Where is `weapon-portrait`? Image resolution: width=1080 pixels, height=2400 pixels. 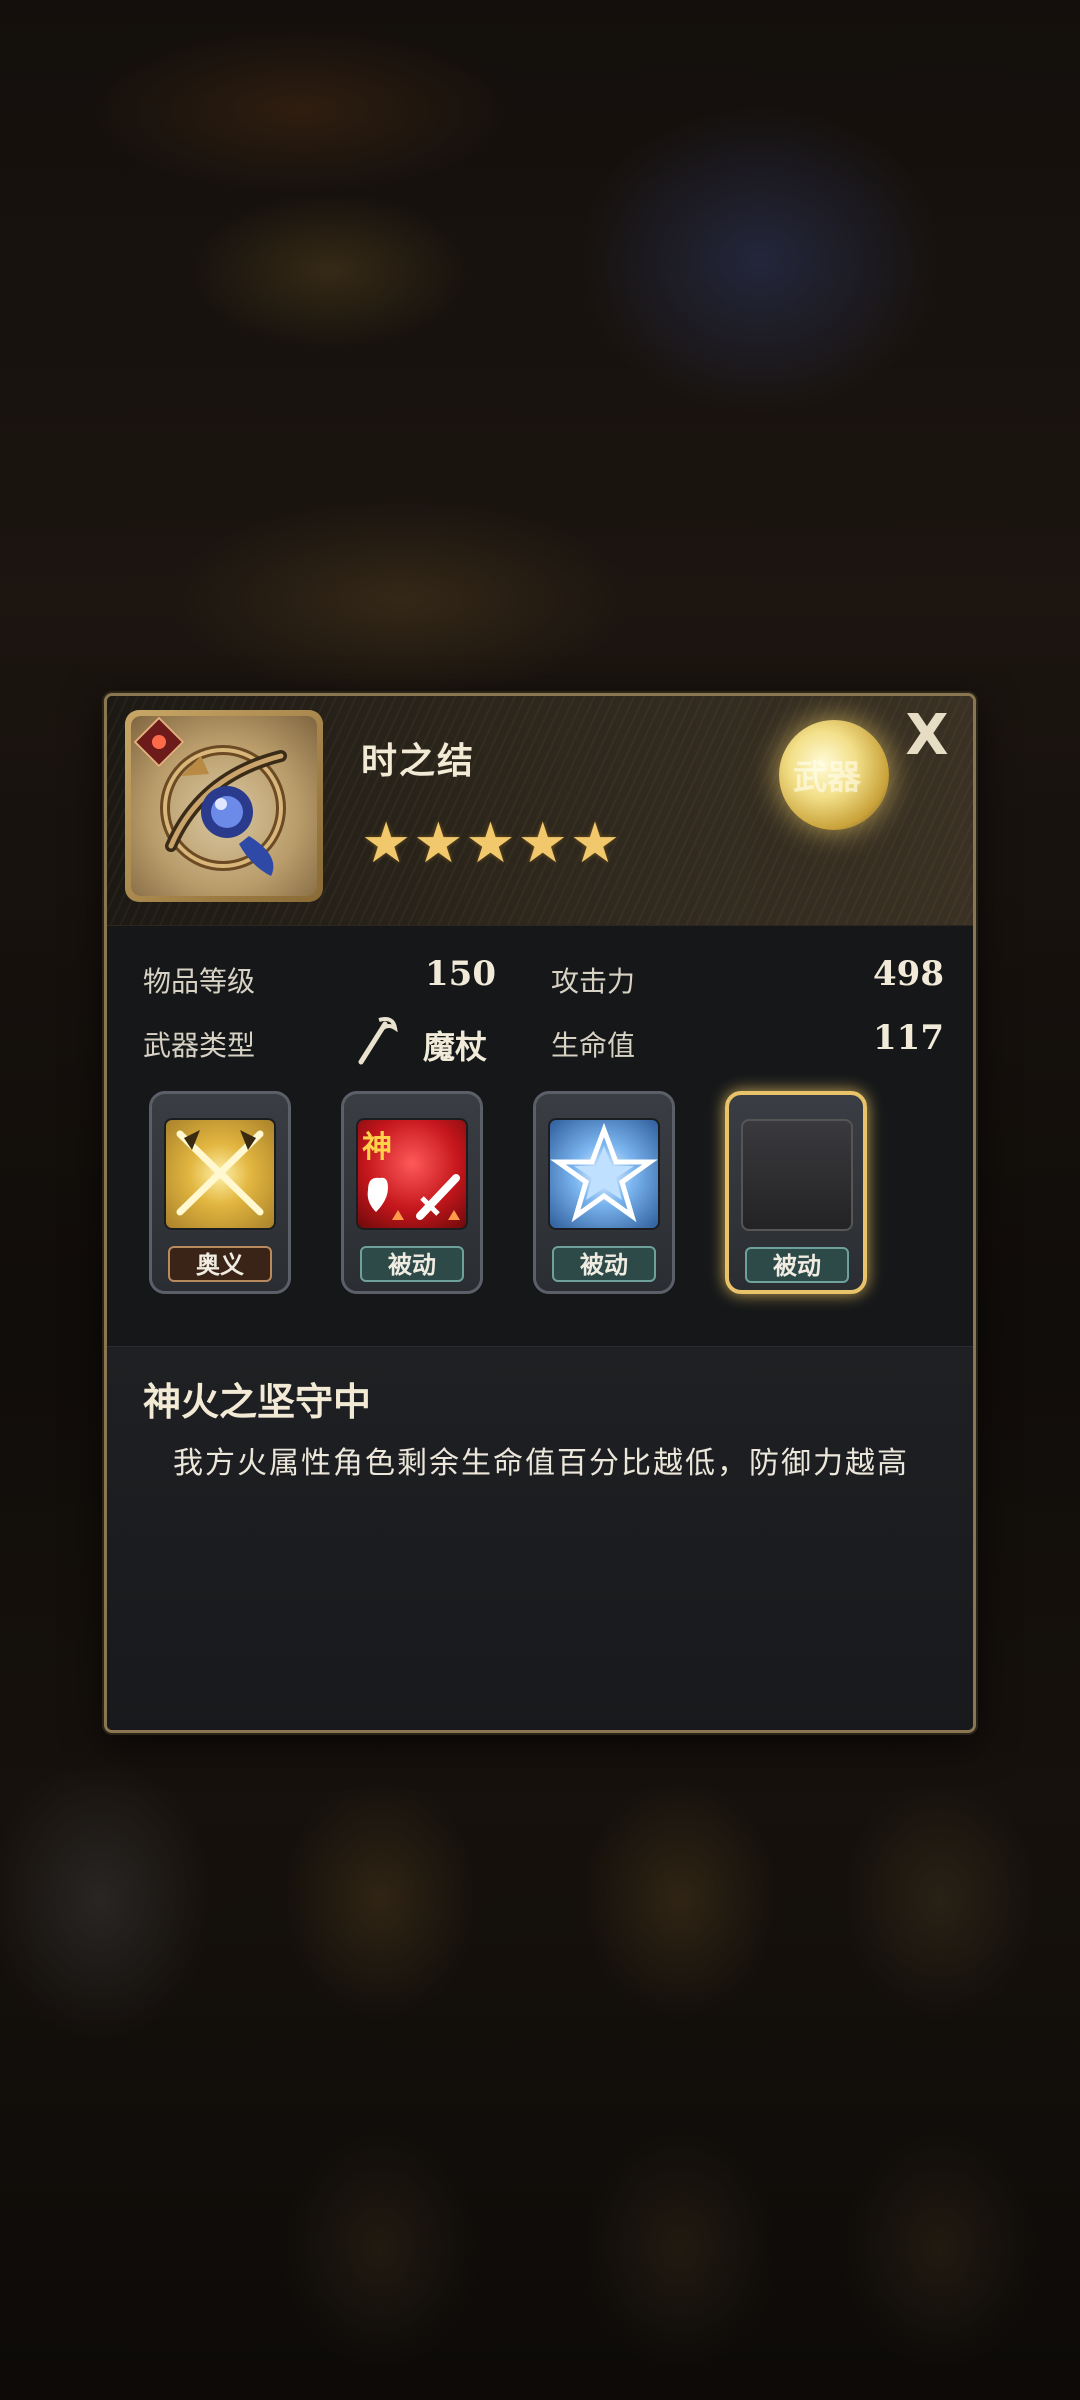 weapon-portrait is located at coordinates (224, 806).